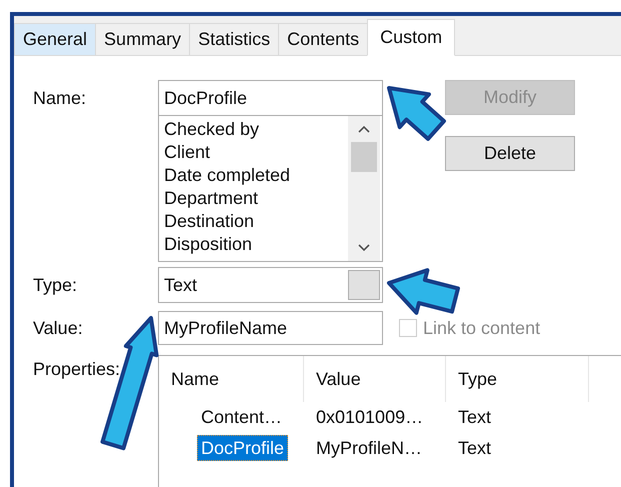 This screenshot has height=487, width=621. What do you see at coordinates (375, 379) in the screenshot?
I see `column-header: Value` at bounding box center [375, 379].